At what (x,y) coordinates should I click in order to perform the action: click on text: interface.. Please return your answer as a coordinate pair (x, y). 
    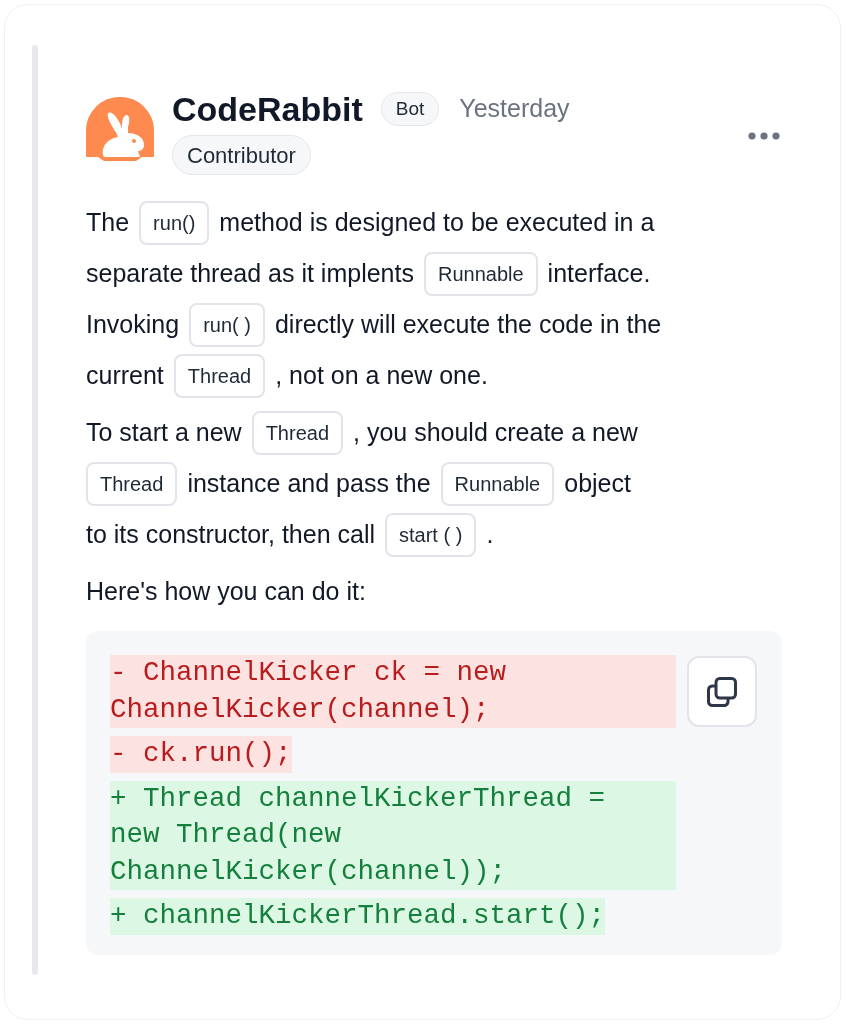
    Looking at the image, I should click on (599, 273).